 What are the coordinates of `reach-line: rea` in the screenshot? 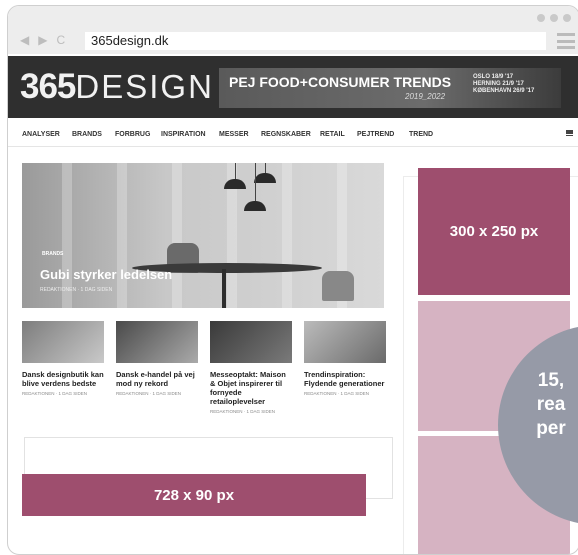 It's located at (551, 404).